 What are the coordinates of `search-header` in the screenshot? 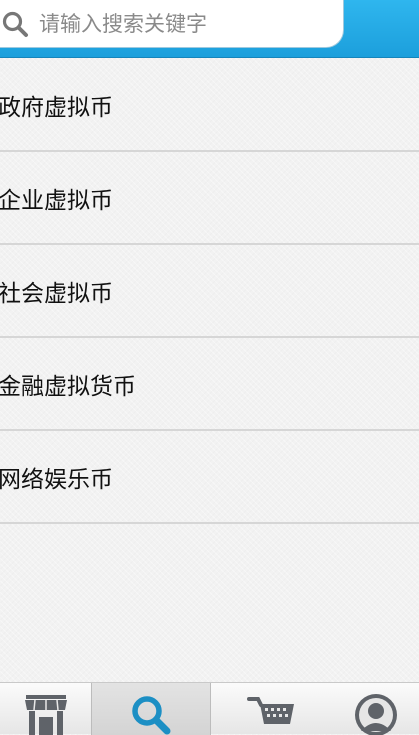 It's located at (209, 29).